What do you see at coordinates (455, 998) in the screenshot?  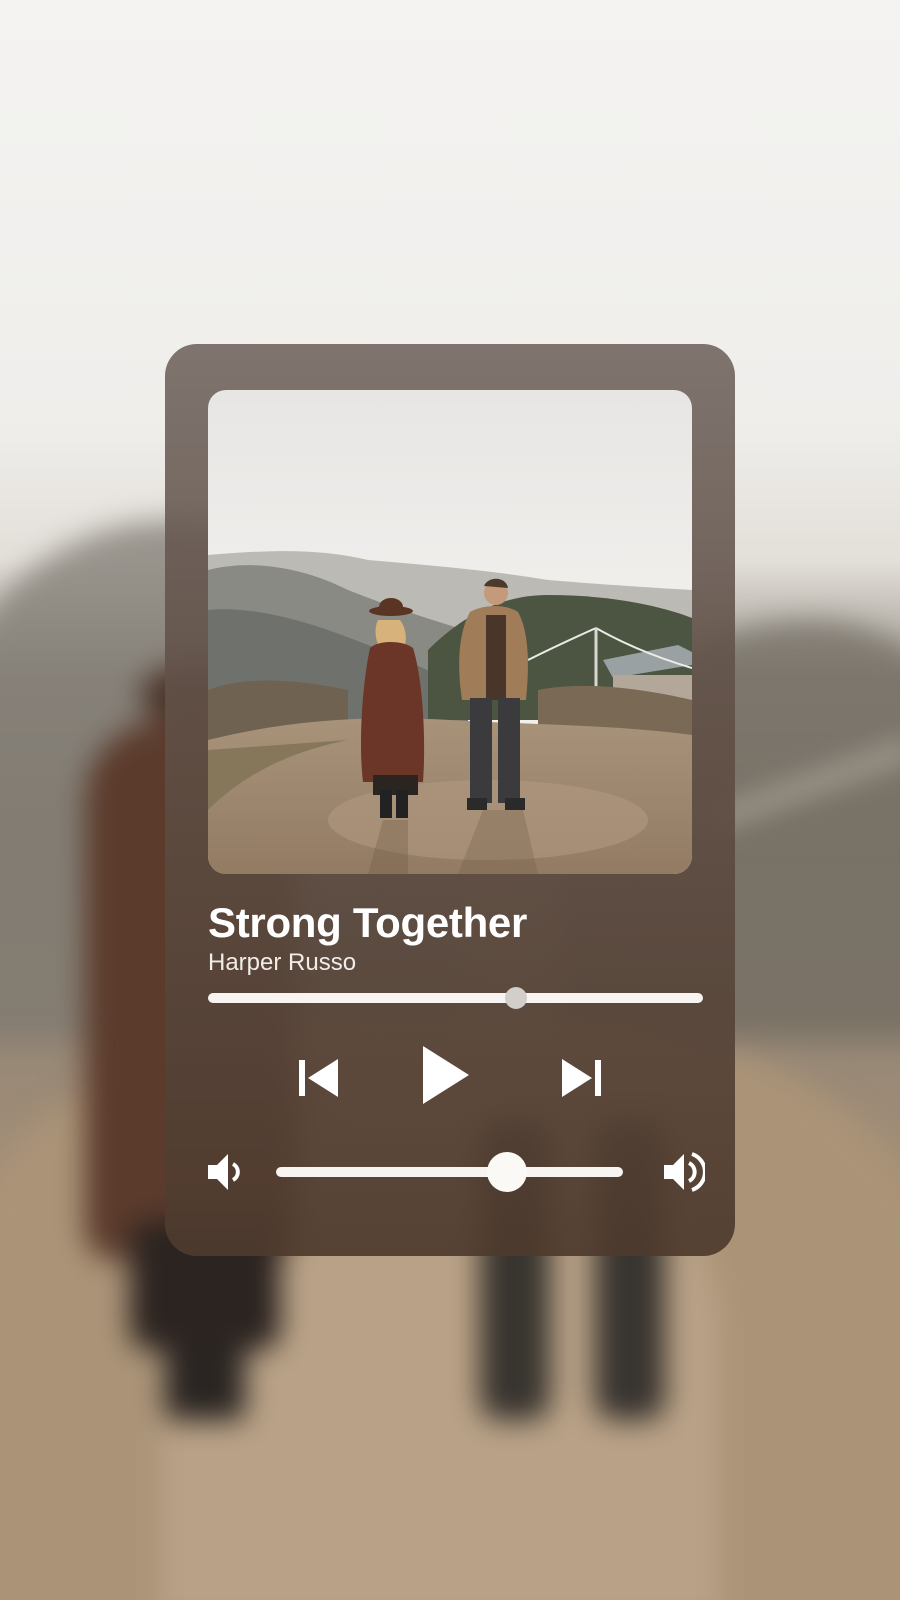 I see `progress-bar` at bounding box center [455, 998].